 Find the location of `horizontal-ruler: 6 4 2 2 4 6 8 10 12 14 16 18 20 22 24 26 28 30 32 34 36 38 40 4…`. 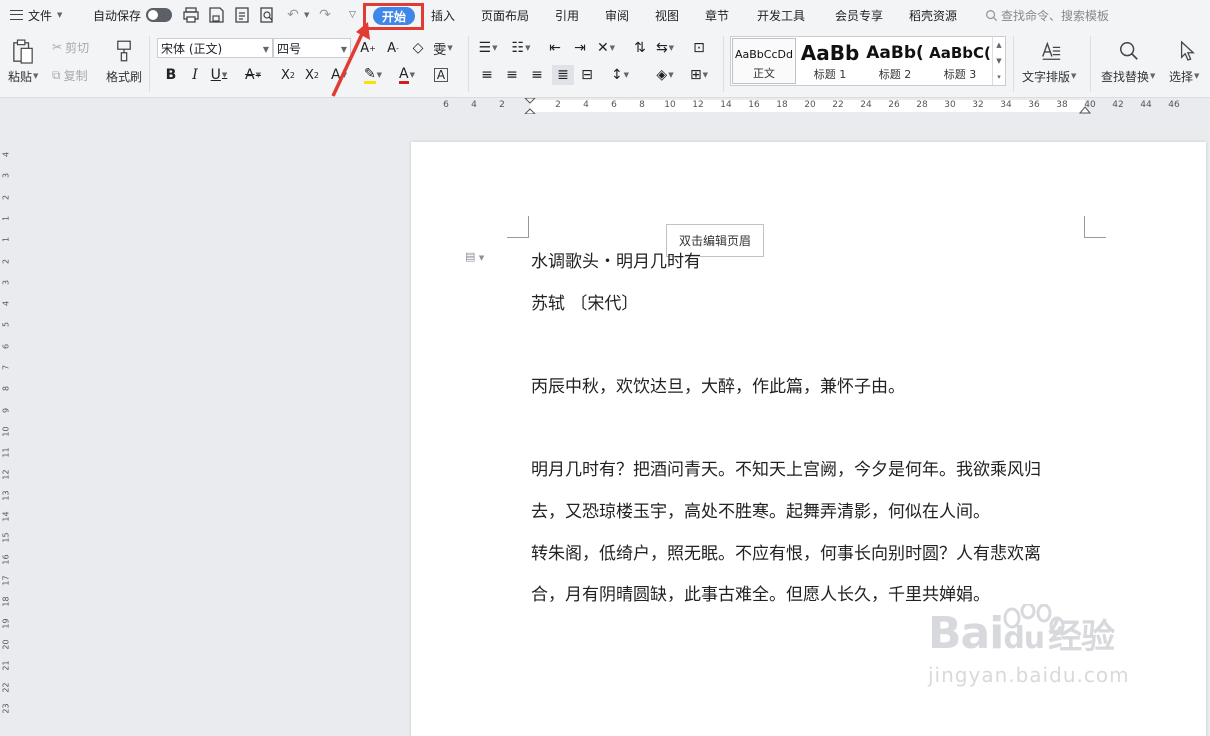

horizontal-ruler: 6 4 2 2 4 6 8 10 12 14 16 18 20 22 24 26 28 30 32 34 36 38 40 4… is located at coordinates (605, 106).